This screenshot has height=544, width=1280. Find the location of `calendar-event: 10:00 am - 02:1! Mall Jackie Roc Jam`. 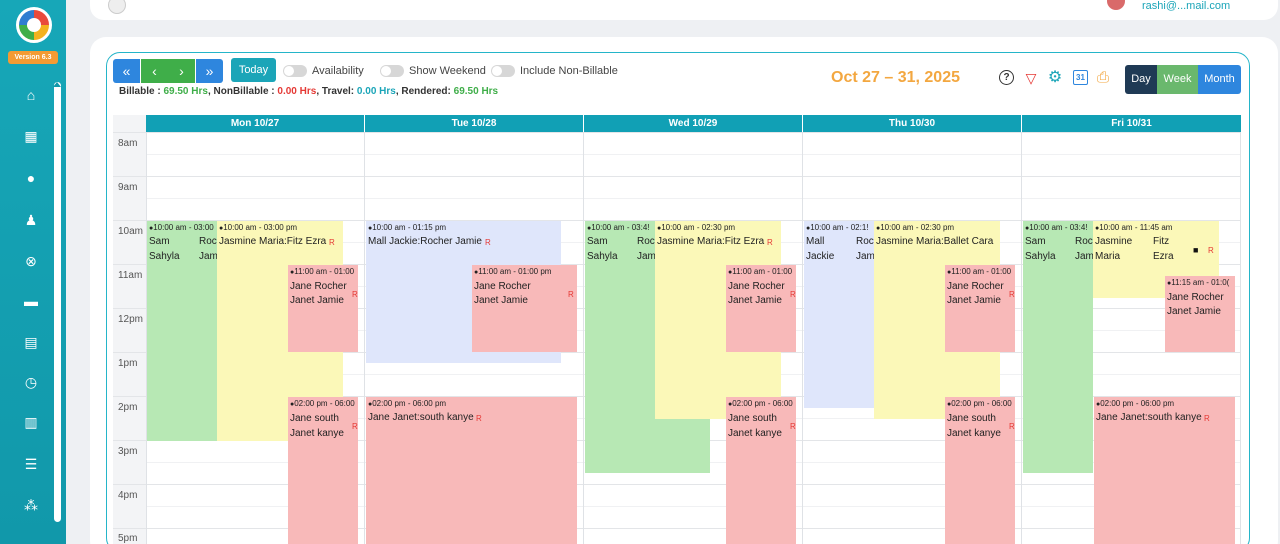

calendar-event: 10:00 am - 02:1! Mall Jackie Roc Jam is located at coordinates (839, 314).